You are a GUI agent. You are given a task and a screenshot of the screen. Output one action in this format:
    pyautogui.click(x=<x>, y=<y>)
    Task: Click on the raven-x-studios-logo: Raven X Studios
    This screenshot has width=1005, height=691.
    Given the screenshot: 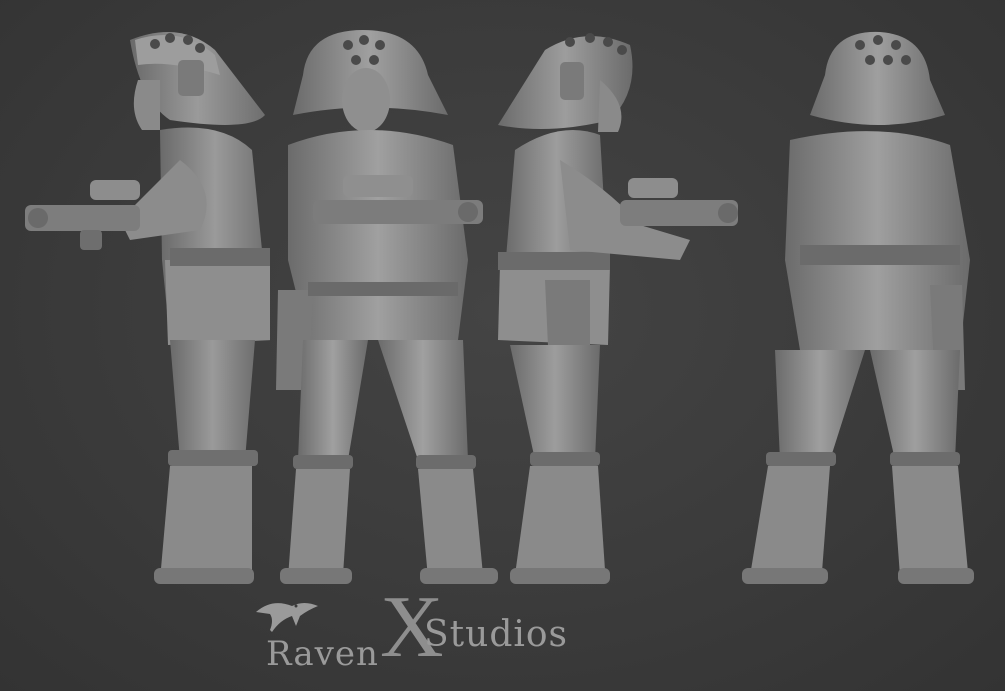 What is the action you would take?
    pyautogui.click(x=418, y=634)
    